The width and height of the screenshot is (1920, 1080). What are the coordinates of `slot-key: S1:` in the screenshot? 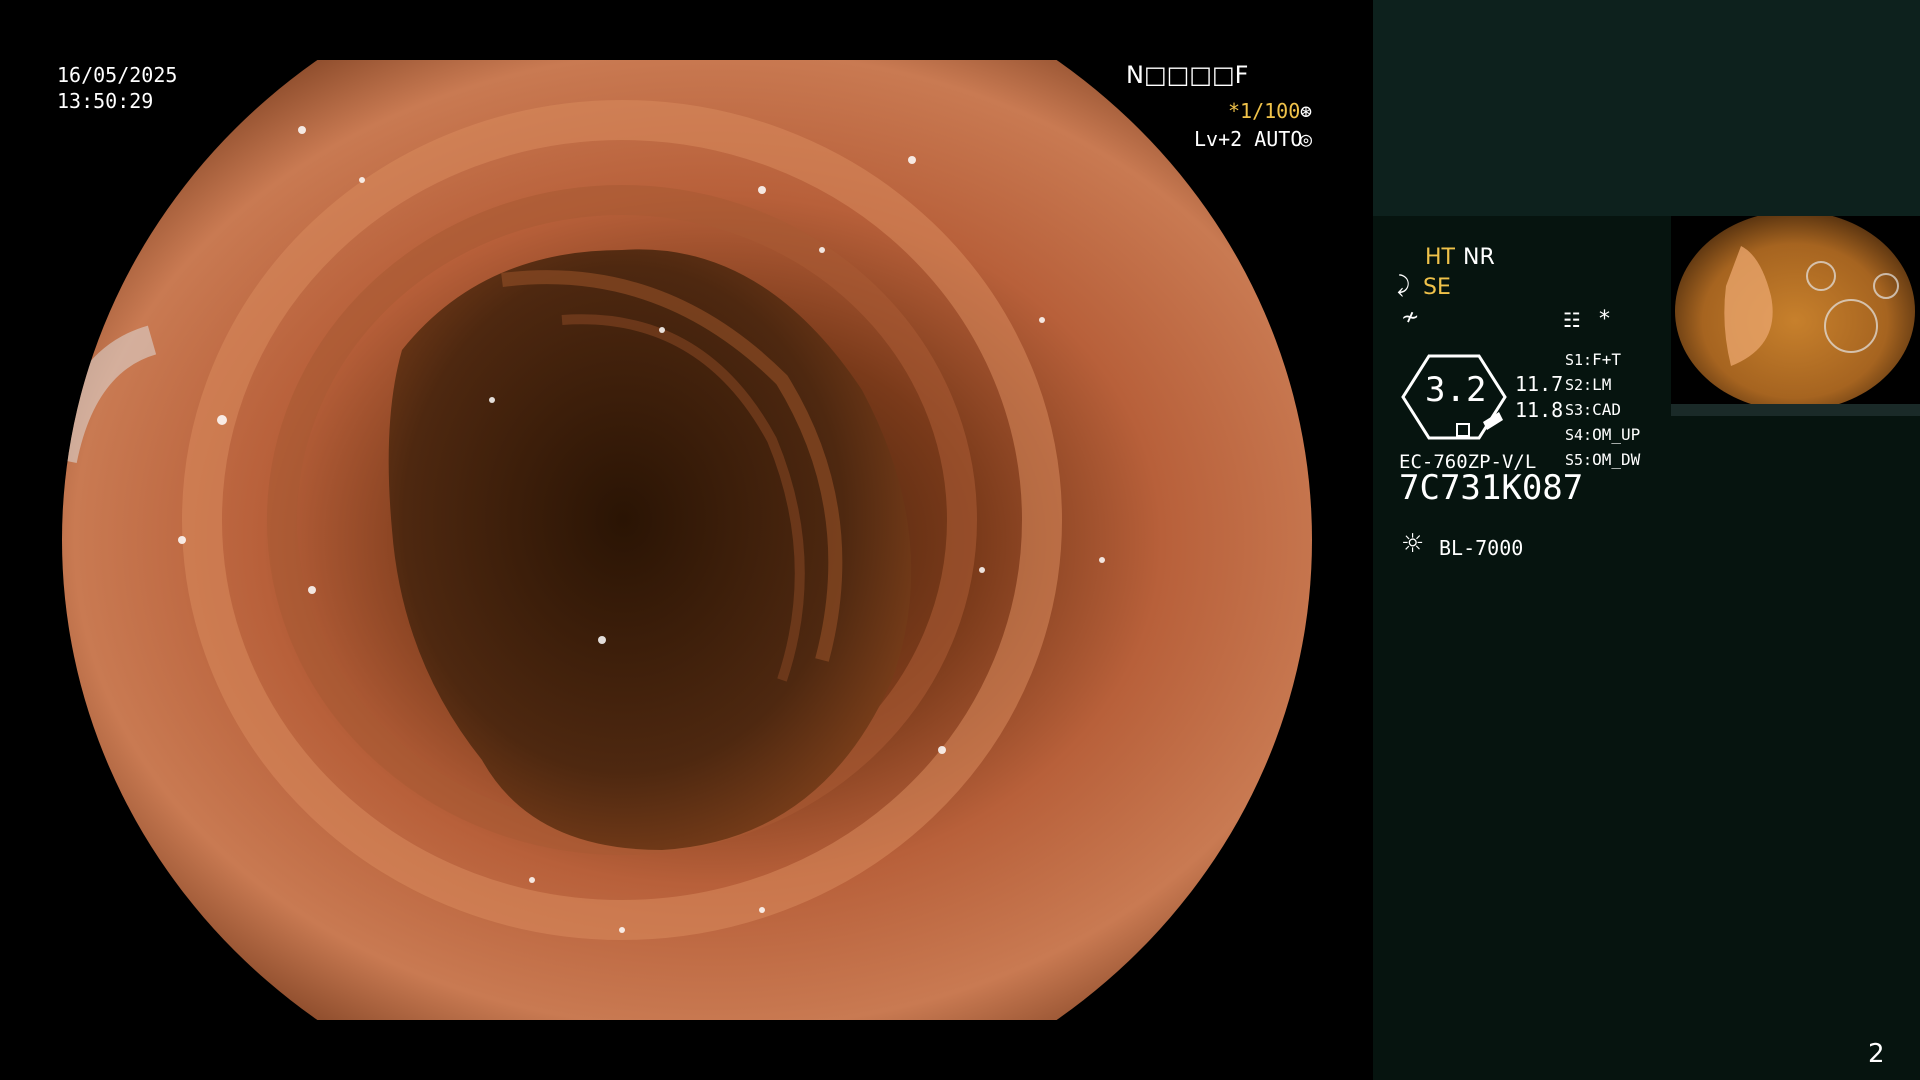 It's located at (1579, 360).